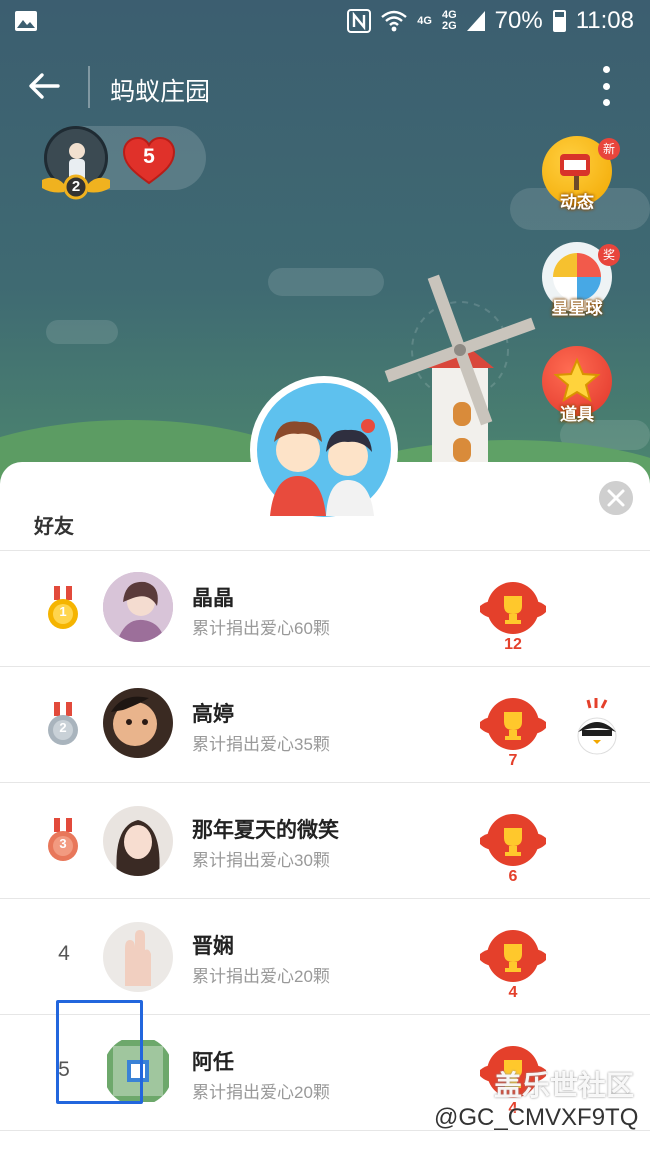 The width and height of the screenshot is (650, 1156). Describe the element at coordinates (609, 149) in the screenshot. I see `new-badge: 新` at that location.